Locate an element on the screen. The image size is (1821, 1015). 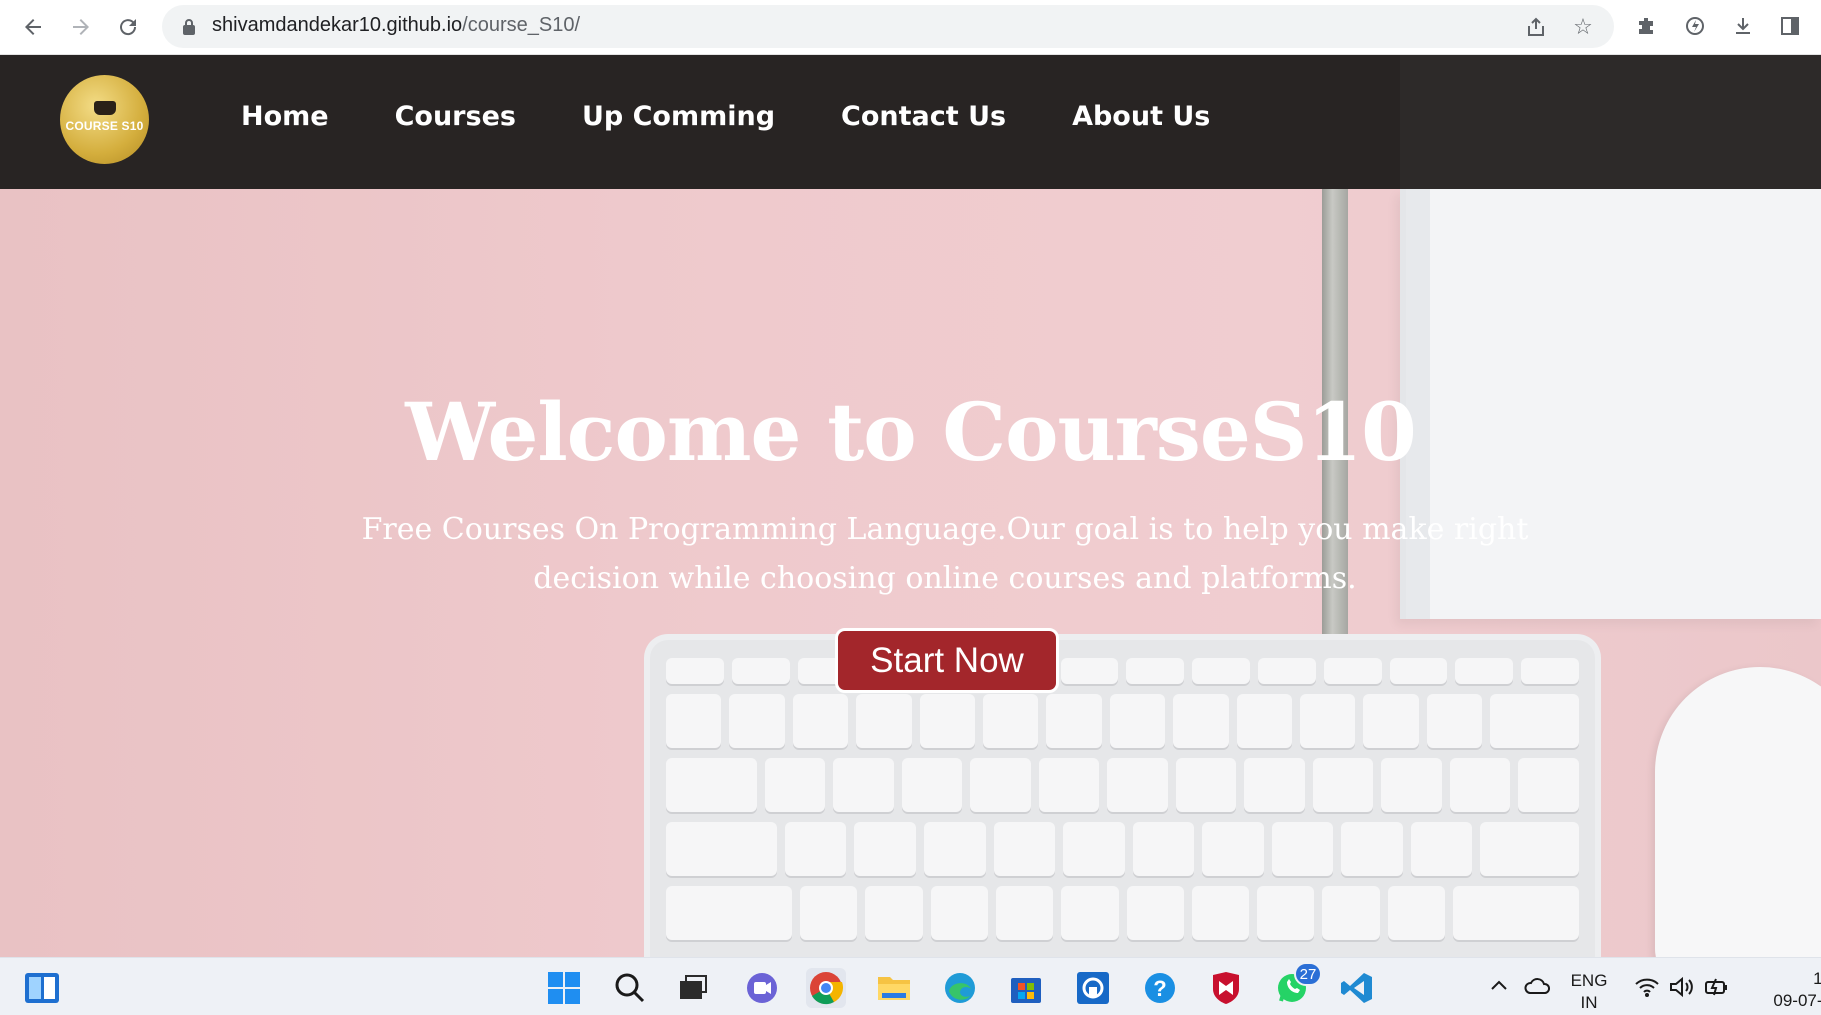
hero-title: Welcome to CourseS10 is located at coordinates (911, 432).